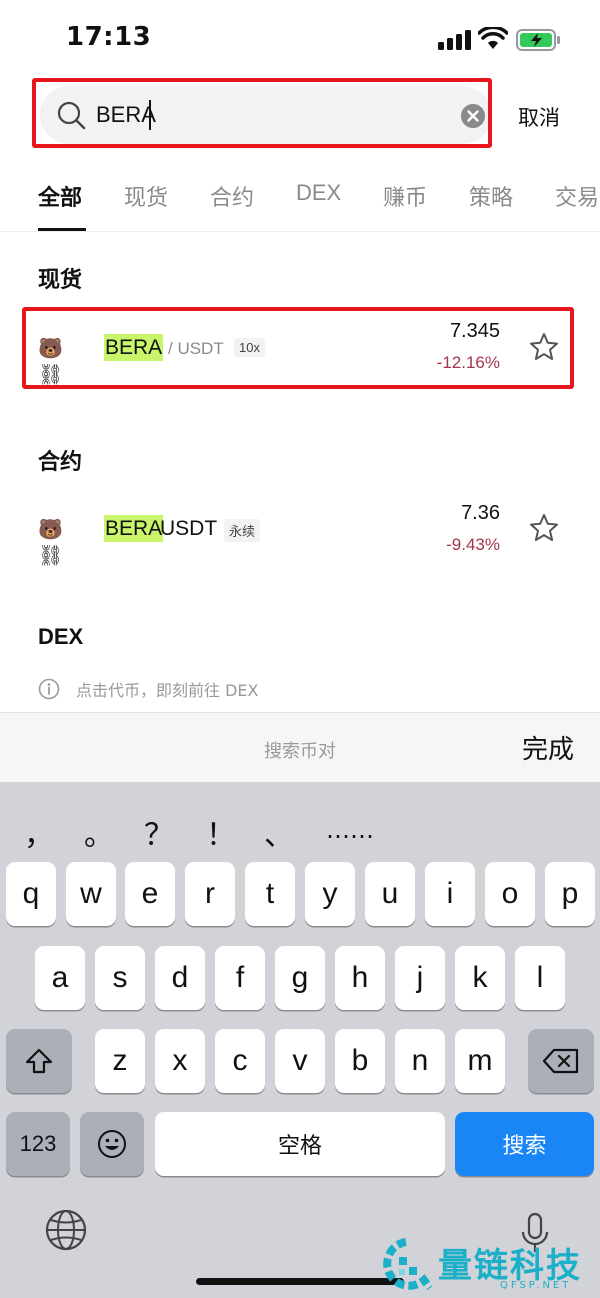 The image size is (600, 1298). I want to click on key-g: g, so click(300, 978).